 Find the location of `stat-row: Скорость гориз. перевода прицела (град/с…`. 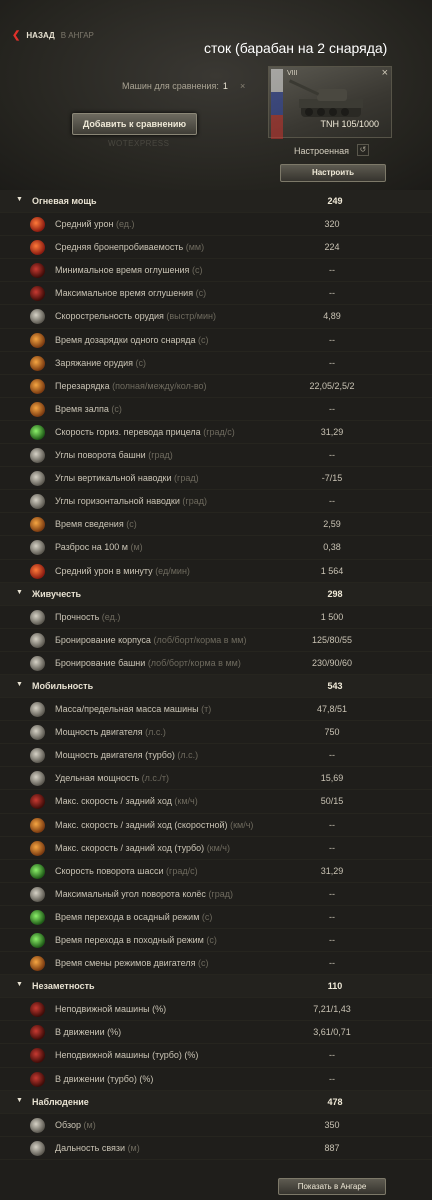

stat-row: Скорость гориз. перевода прицела (град/с… is located at coordinates (216, 433).